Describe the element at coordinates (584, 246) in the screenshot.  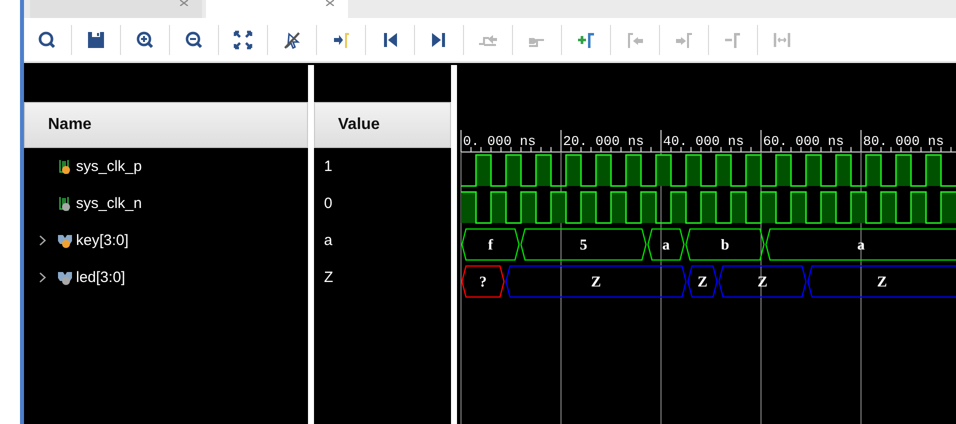
I see `bus-value: 5` at that location.